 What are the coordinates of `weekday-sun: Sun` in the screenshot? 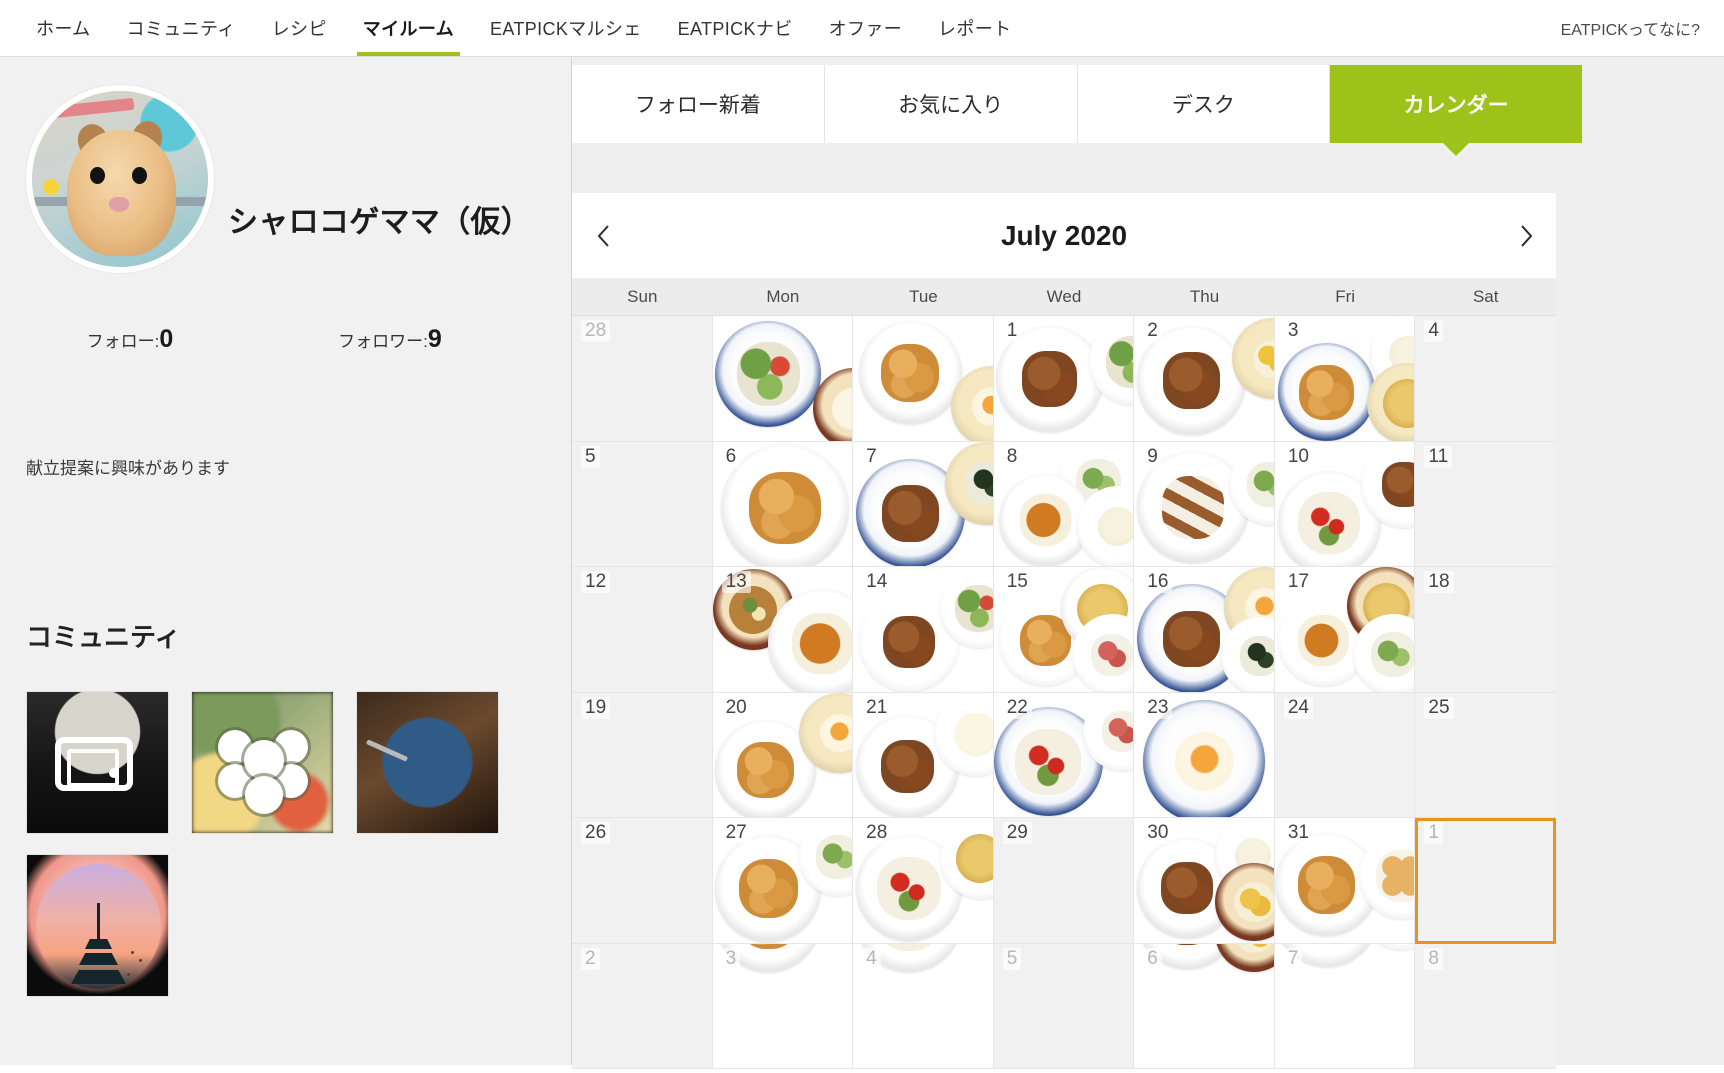 It's located at (642, 296).